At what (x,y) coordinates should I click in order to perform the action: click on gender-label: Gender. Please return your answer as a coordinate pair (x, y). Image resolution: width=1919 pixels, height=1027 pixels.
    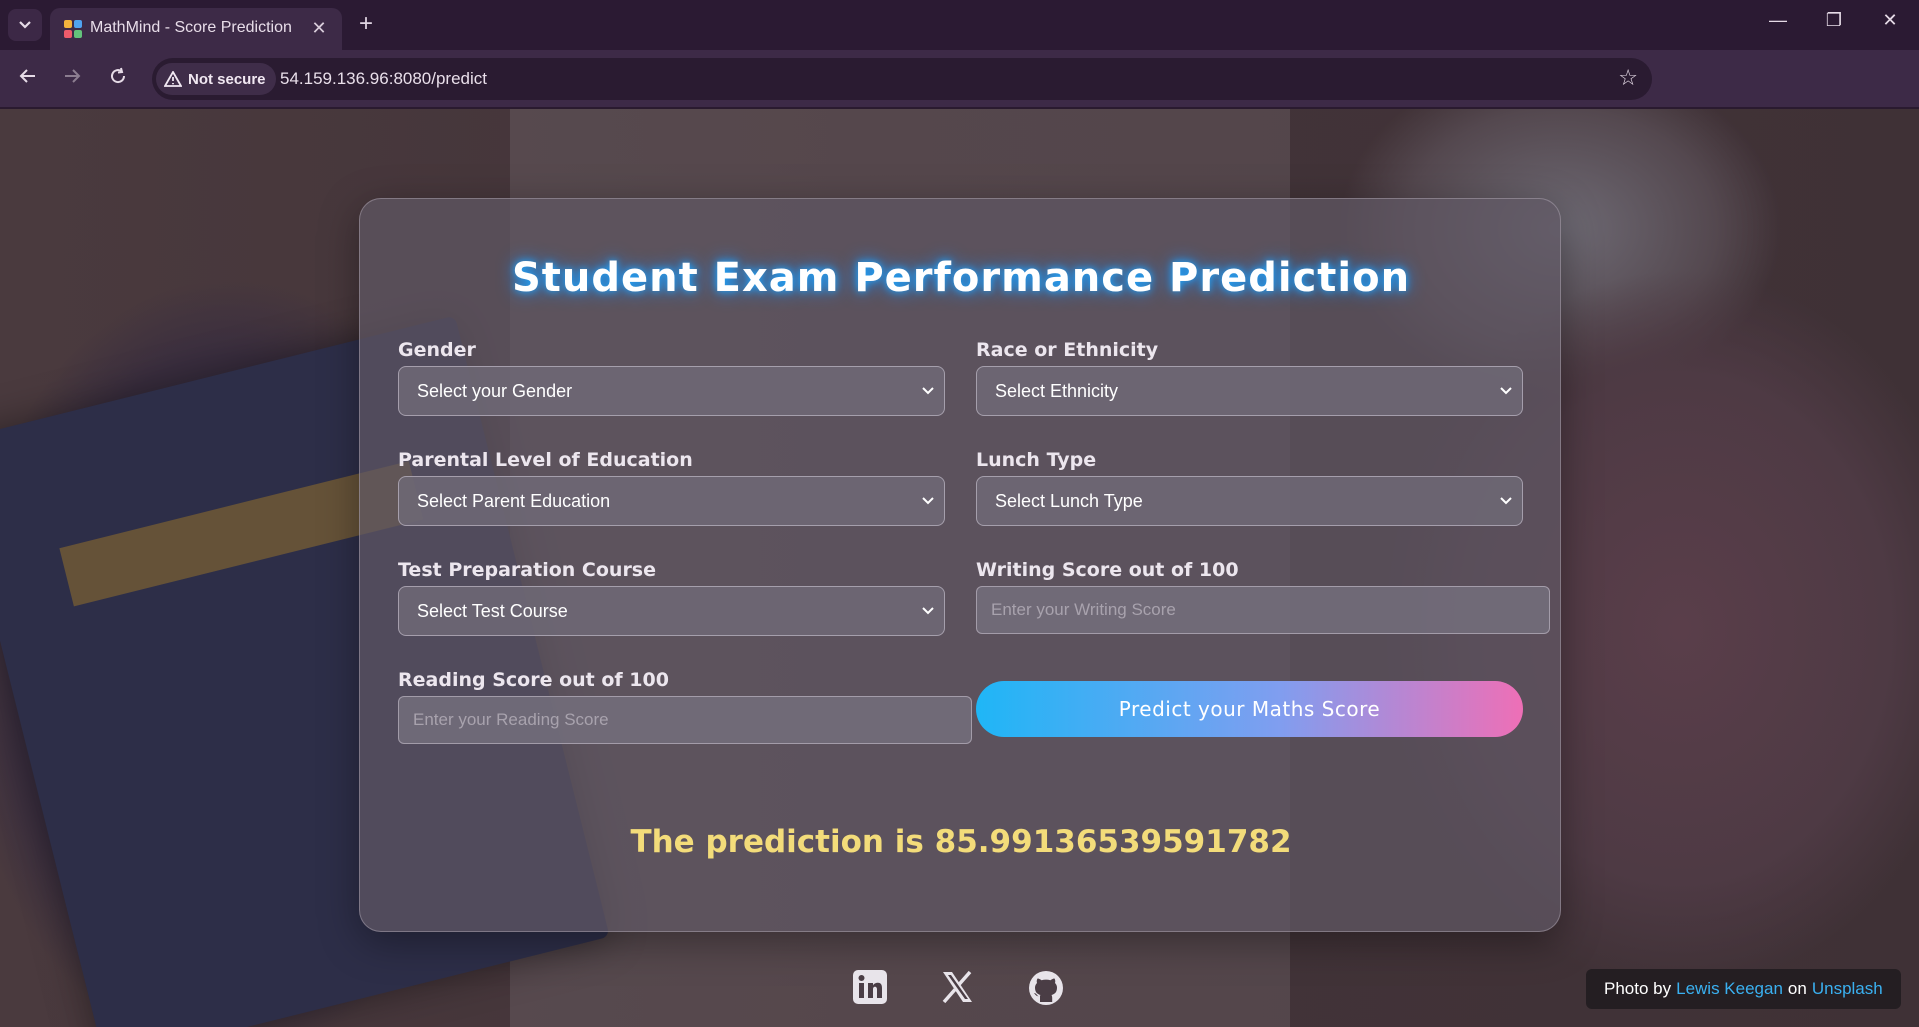
    Looking at the image, I should click on (437, 350).